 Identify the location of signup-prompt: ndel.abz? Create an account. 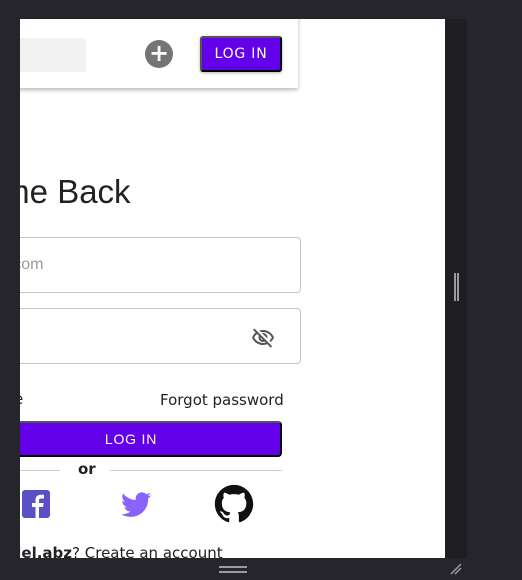
(121, 551).